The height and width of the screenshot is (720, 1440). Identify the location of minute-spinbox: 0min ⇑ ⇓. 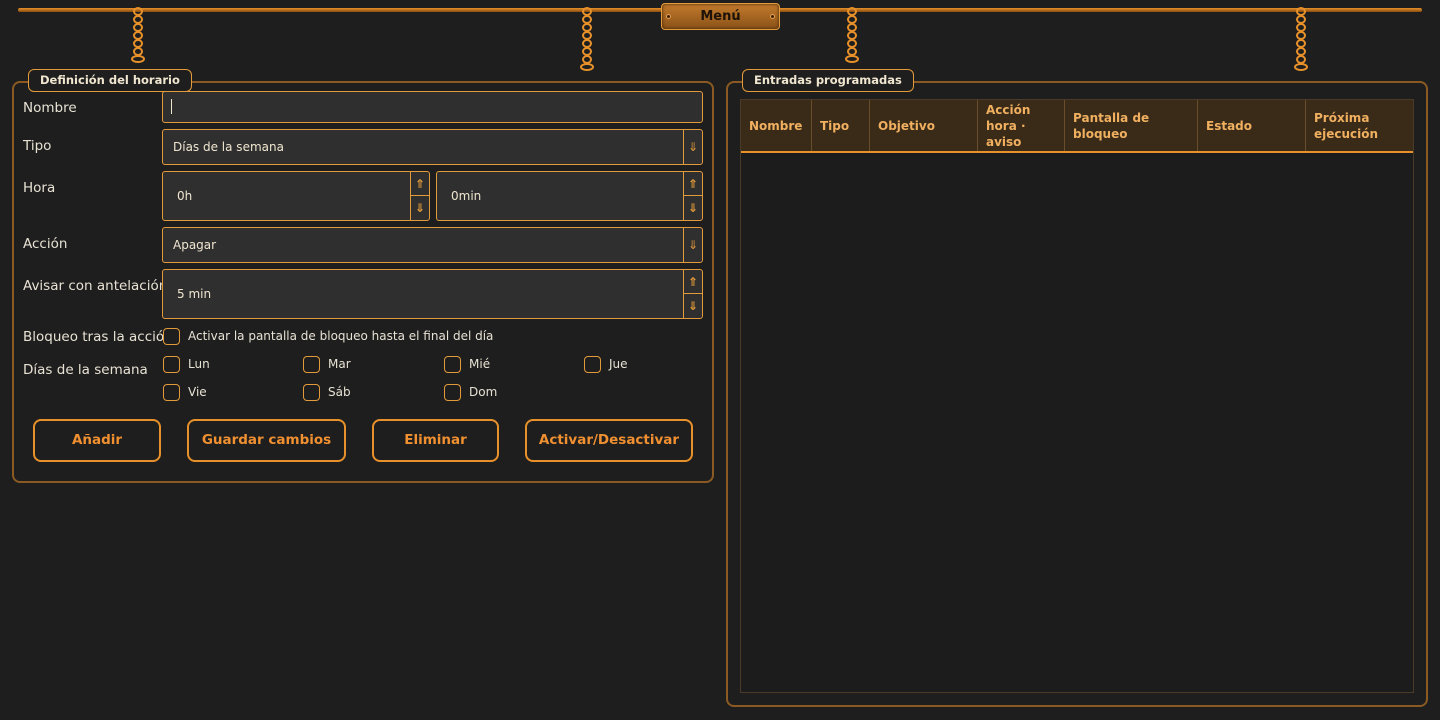
(569, 196).